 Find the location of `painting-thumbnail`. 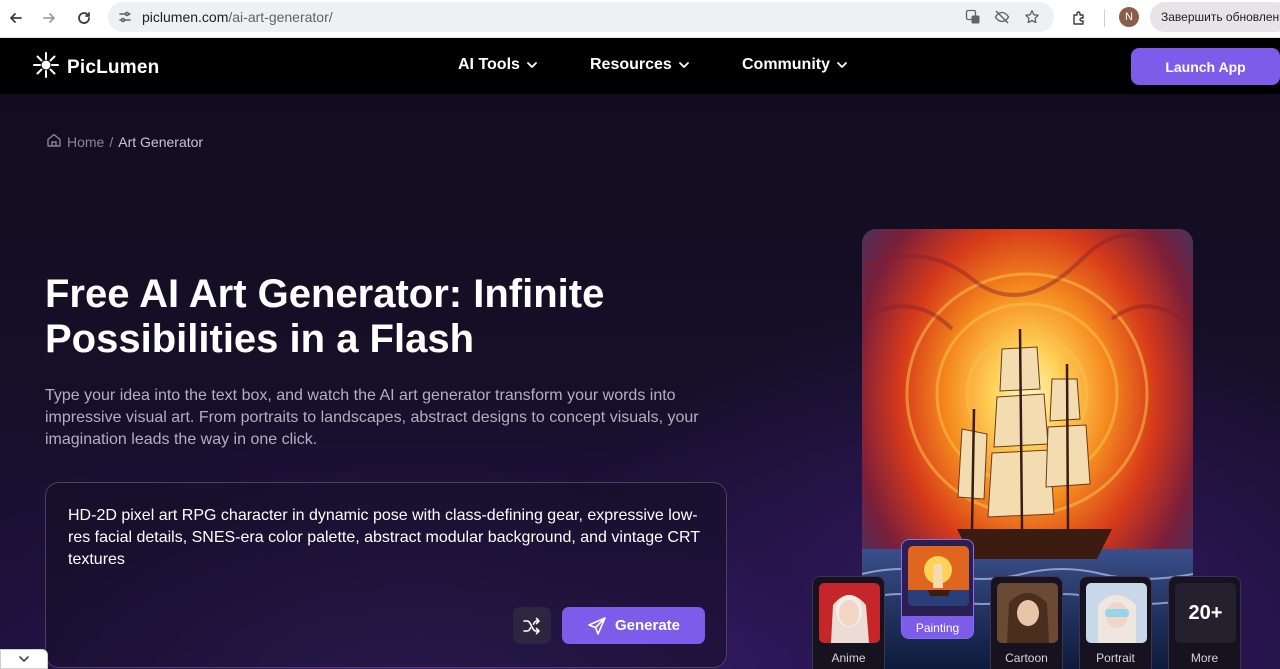

painting-thumbnail is located at coordinates (938, 576).